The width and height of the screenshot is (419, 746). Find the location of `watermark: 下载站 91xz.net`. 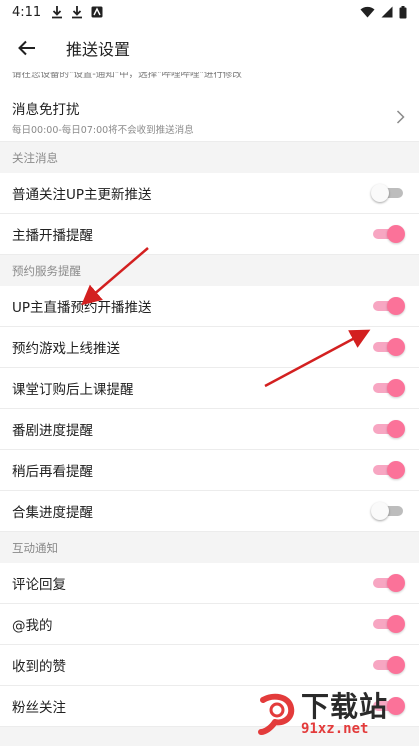

watermark: 下载站 91xz.net is located at coordinates (333, 715).